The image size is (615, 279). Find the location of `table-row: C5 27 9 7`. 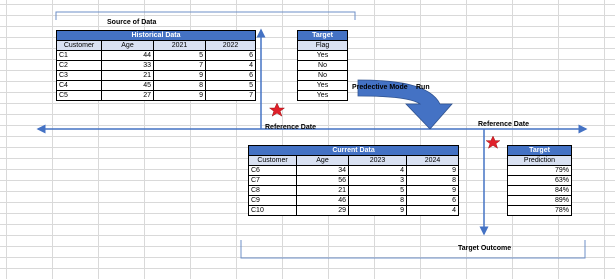

table-row: C5 27 9 7 is located at coordinates (156, 95).